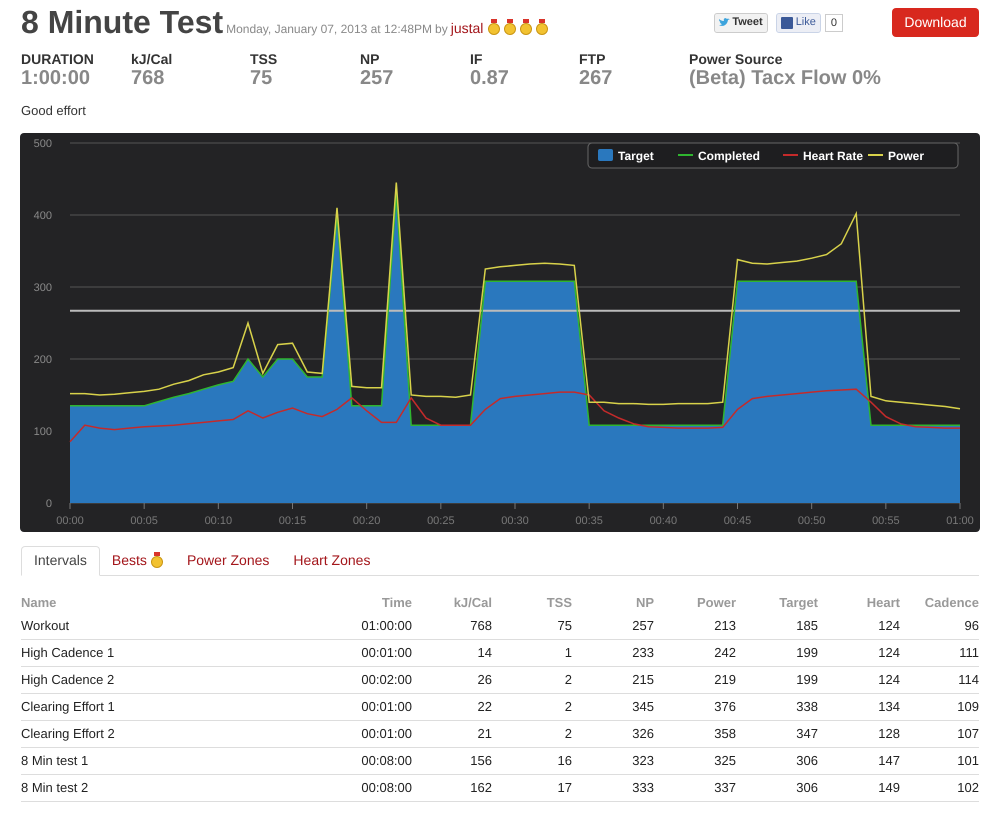  What do you see at coordinates (472, 603) in the screenshot?
I see `column-header: kJ/Cal` at bounding box center [472, 603].